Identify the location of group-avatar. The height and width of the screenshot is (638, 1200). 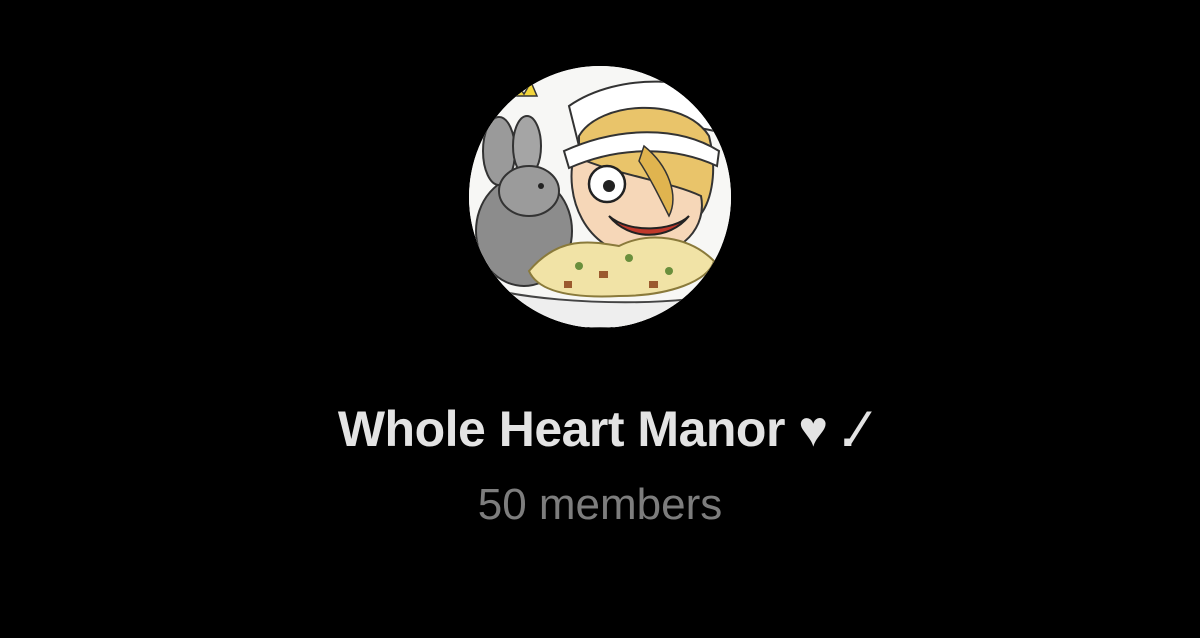
(600, 197).